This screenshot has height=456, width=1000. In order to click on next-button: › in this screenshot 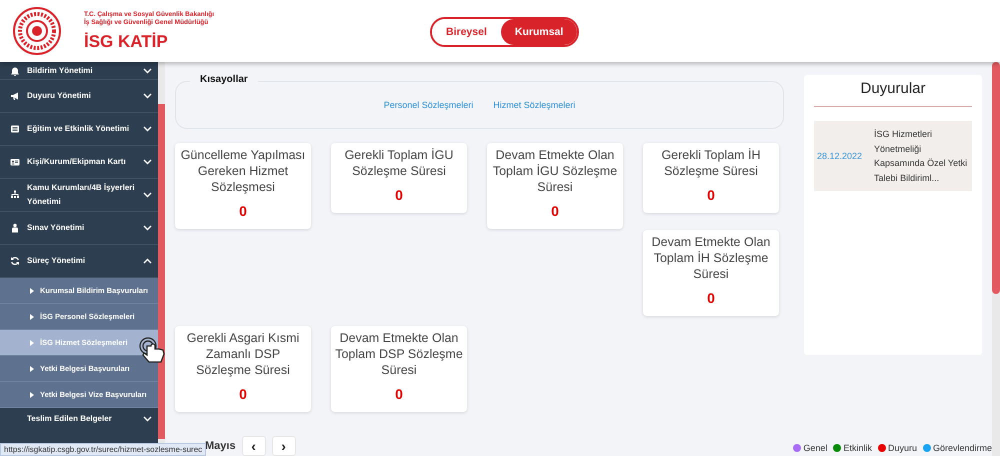, I will do `click(284, 446)`.